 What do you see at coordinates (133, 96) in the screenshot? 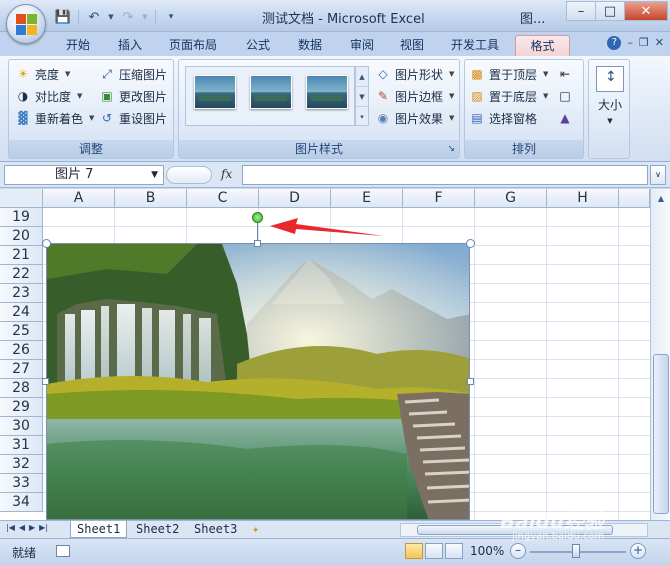
I see `change-picture-button: ▣ 更改图片` at bounding box center [133, 96].